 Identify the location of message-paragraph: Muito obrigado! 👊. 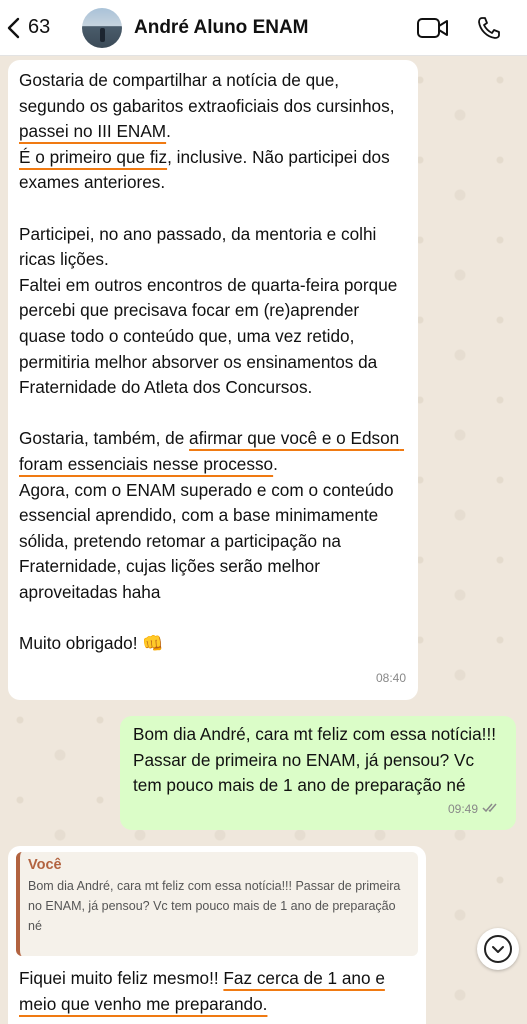
(91, 643).